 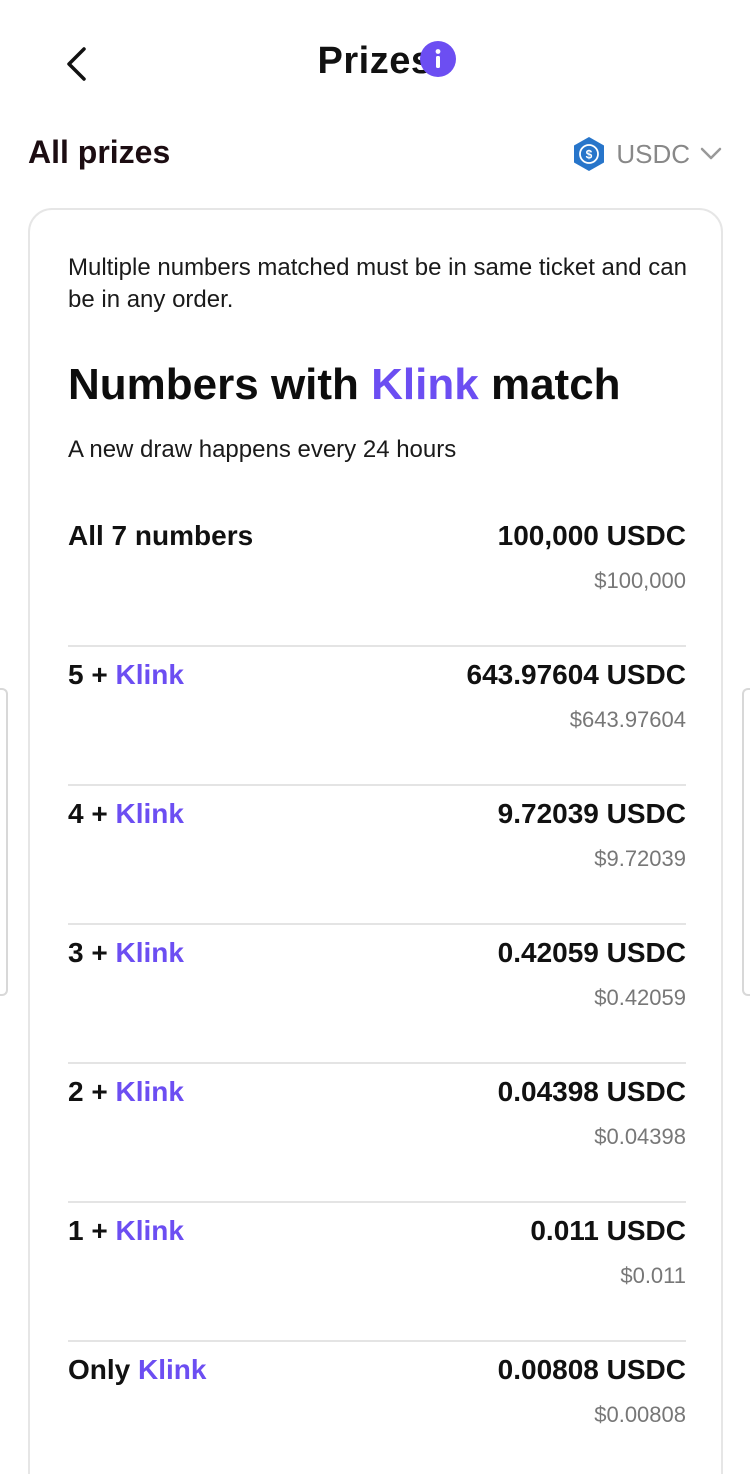 I want to click on headline-suffix: match, so click(x=549, y=384).